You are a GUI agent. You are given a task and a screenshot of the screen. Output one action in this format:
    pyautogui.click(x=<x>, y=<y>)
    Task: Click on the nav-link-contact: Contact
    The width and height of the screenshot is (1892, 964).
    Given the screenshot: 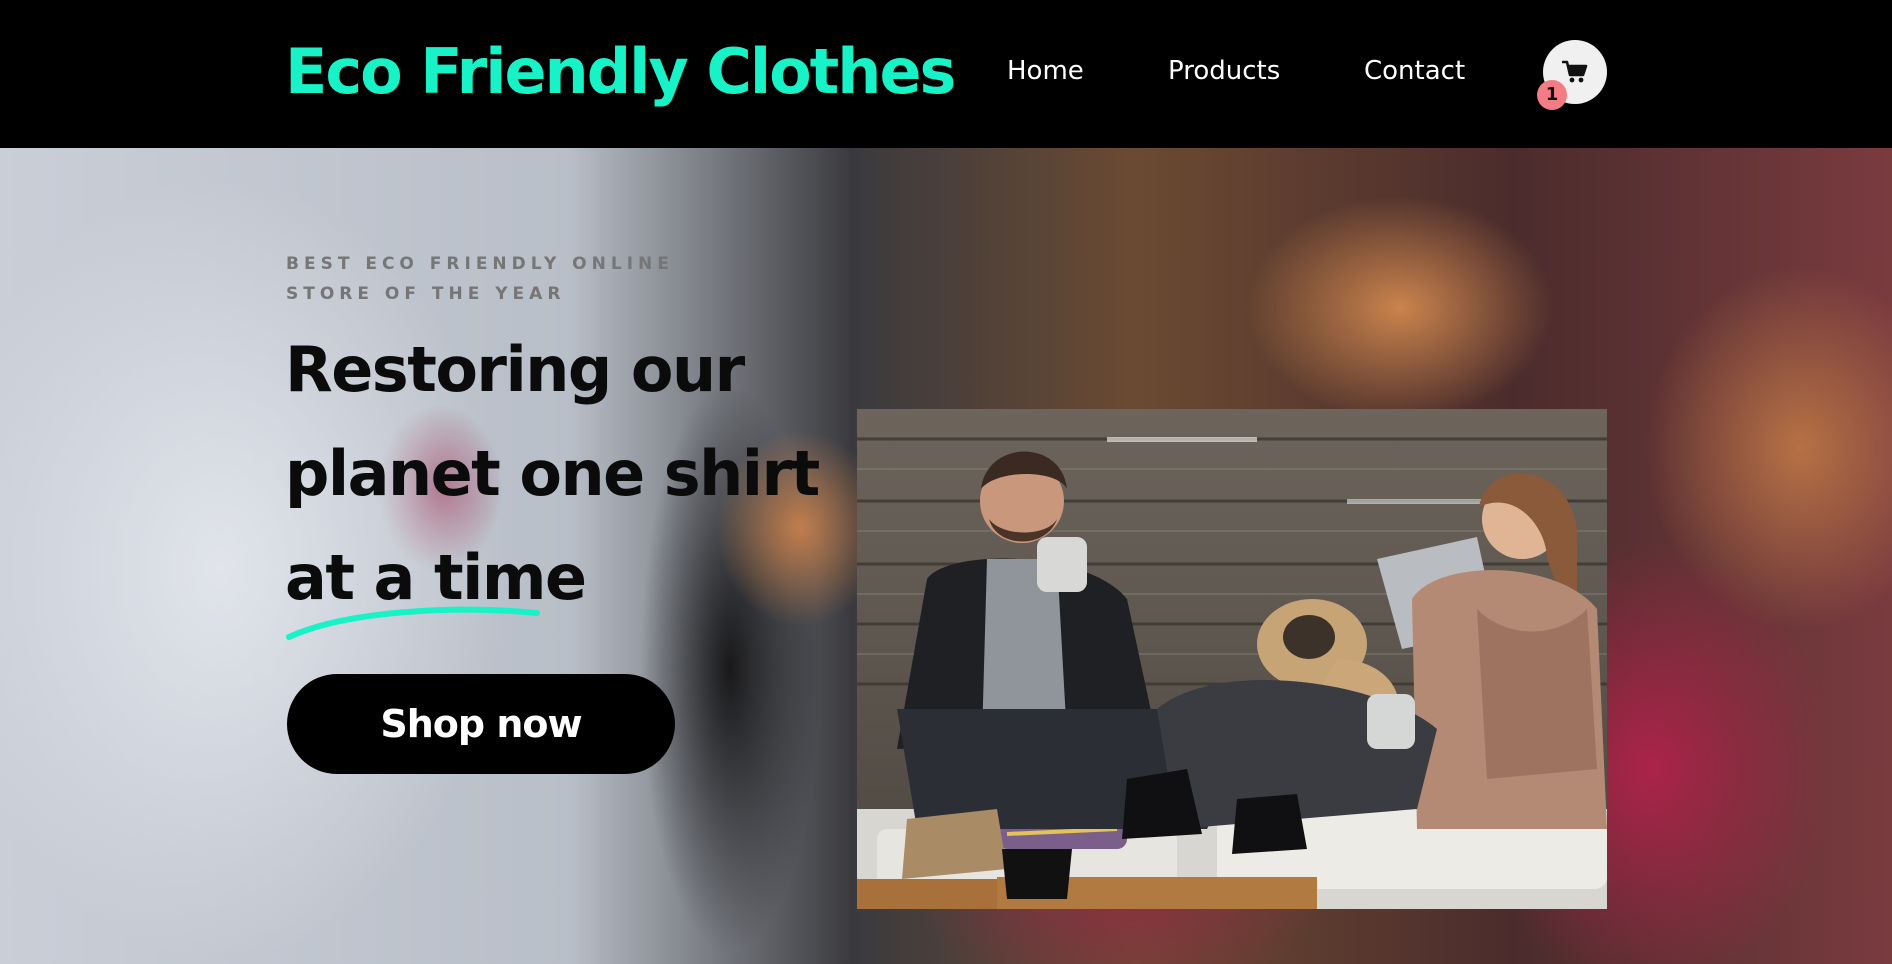 What is the action you would take?
    pyautogui.click(x=1414, y=71)
    